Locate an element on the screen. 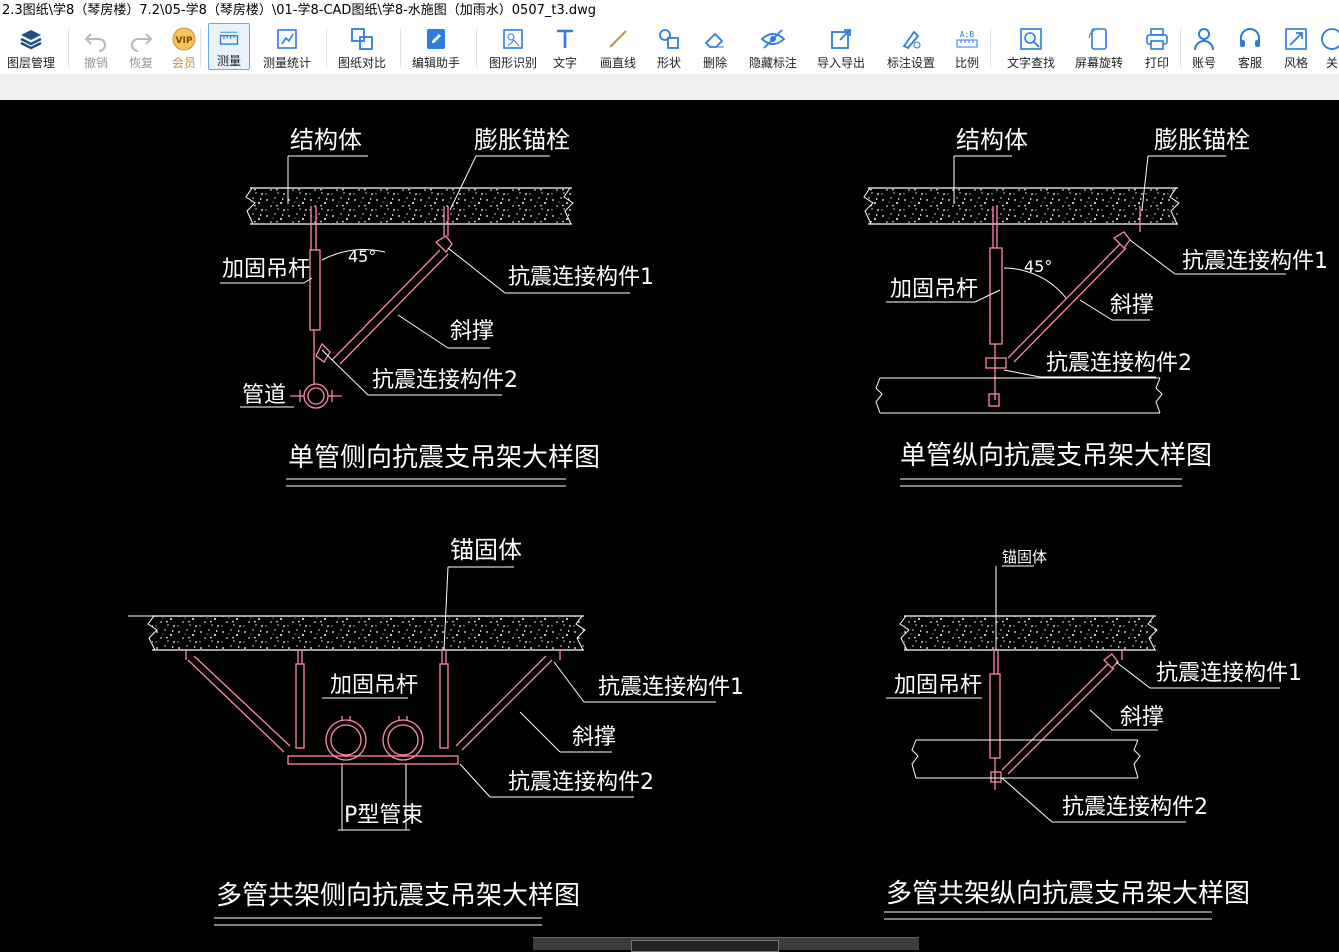  toolbar-button-shape-recognition: 图形识别 is located at coordinates (513, 47).